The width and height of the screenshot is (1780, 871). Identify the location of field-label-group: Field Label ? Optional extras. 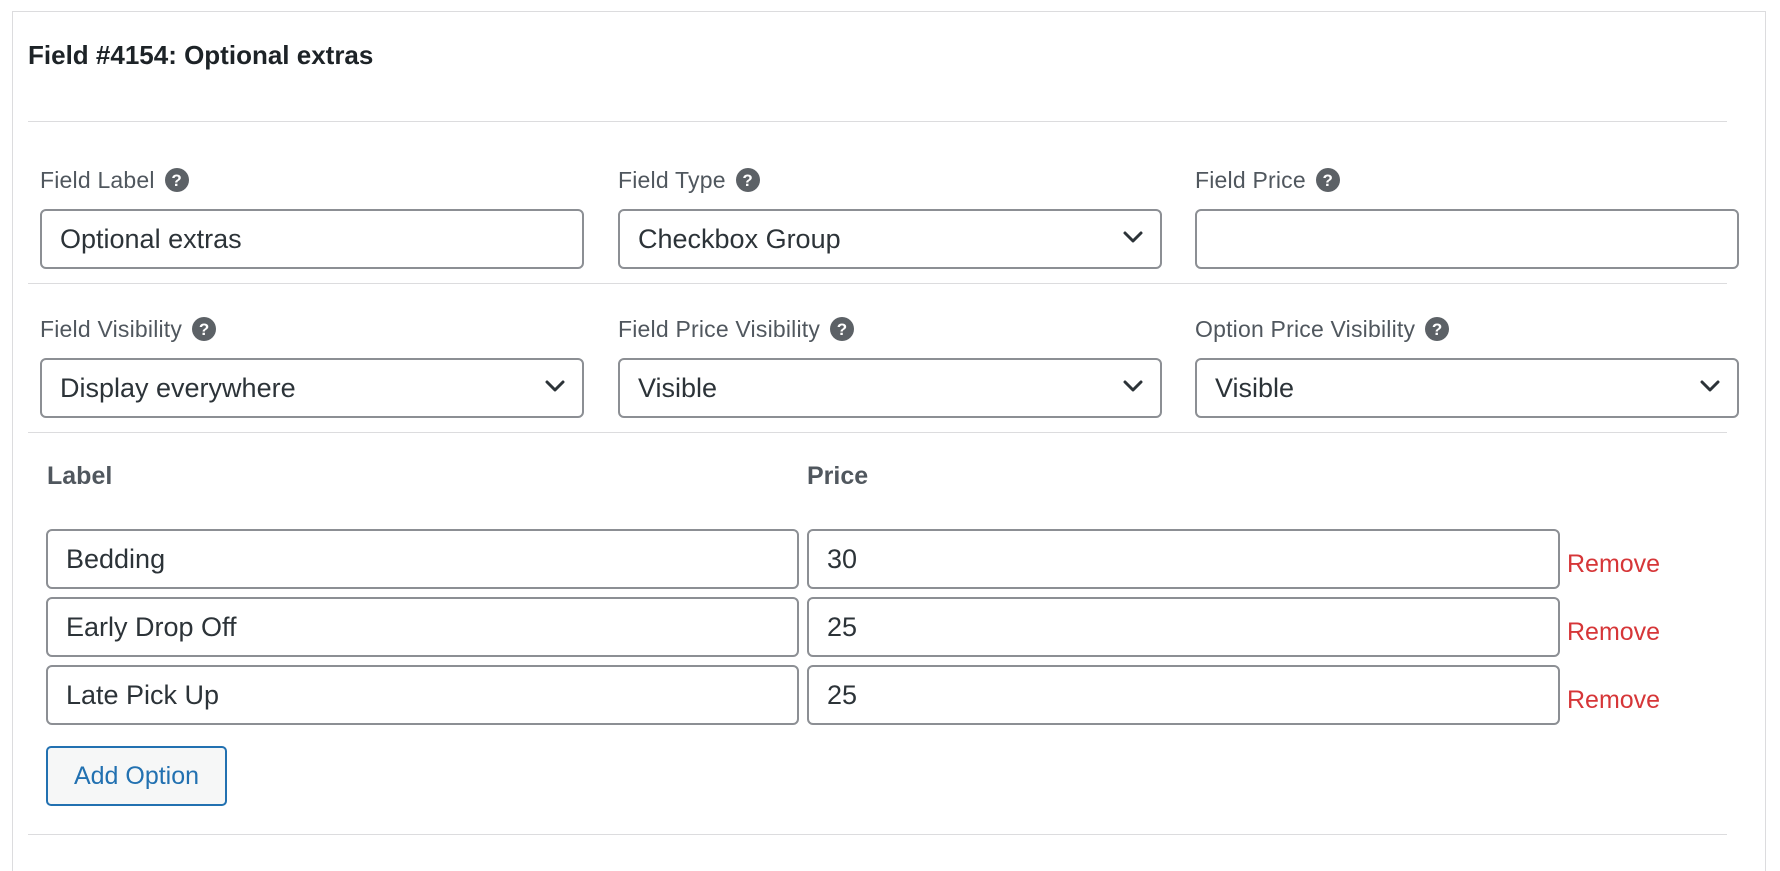
(312, 216).